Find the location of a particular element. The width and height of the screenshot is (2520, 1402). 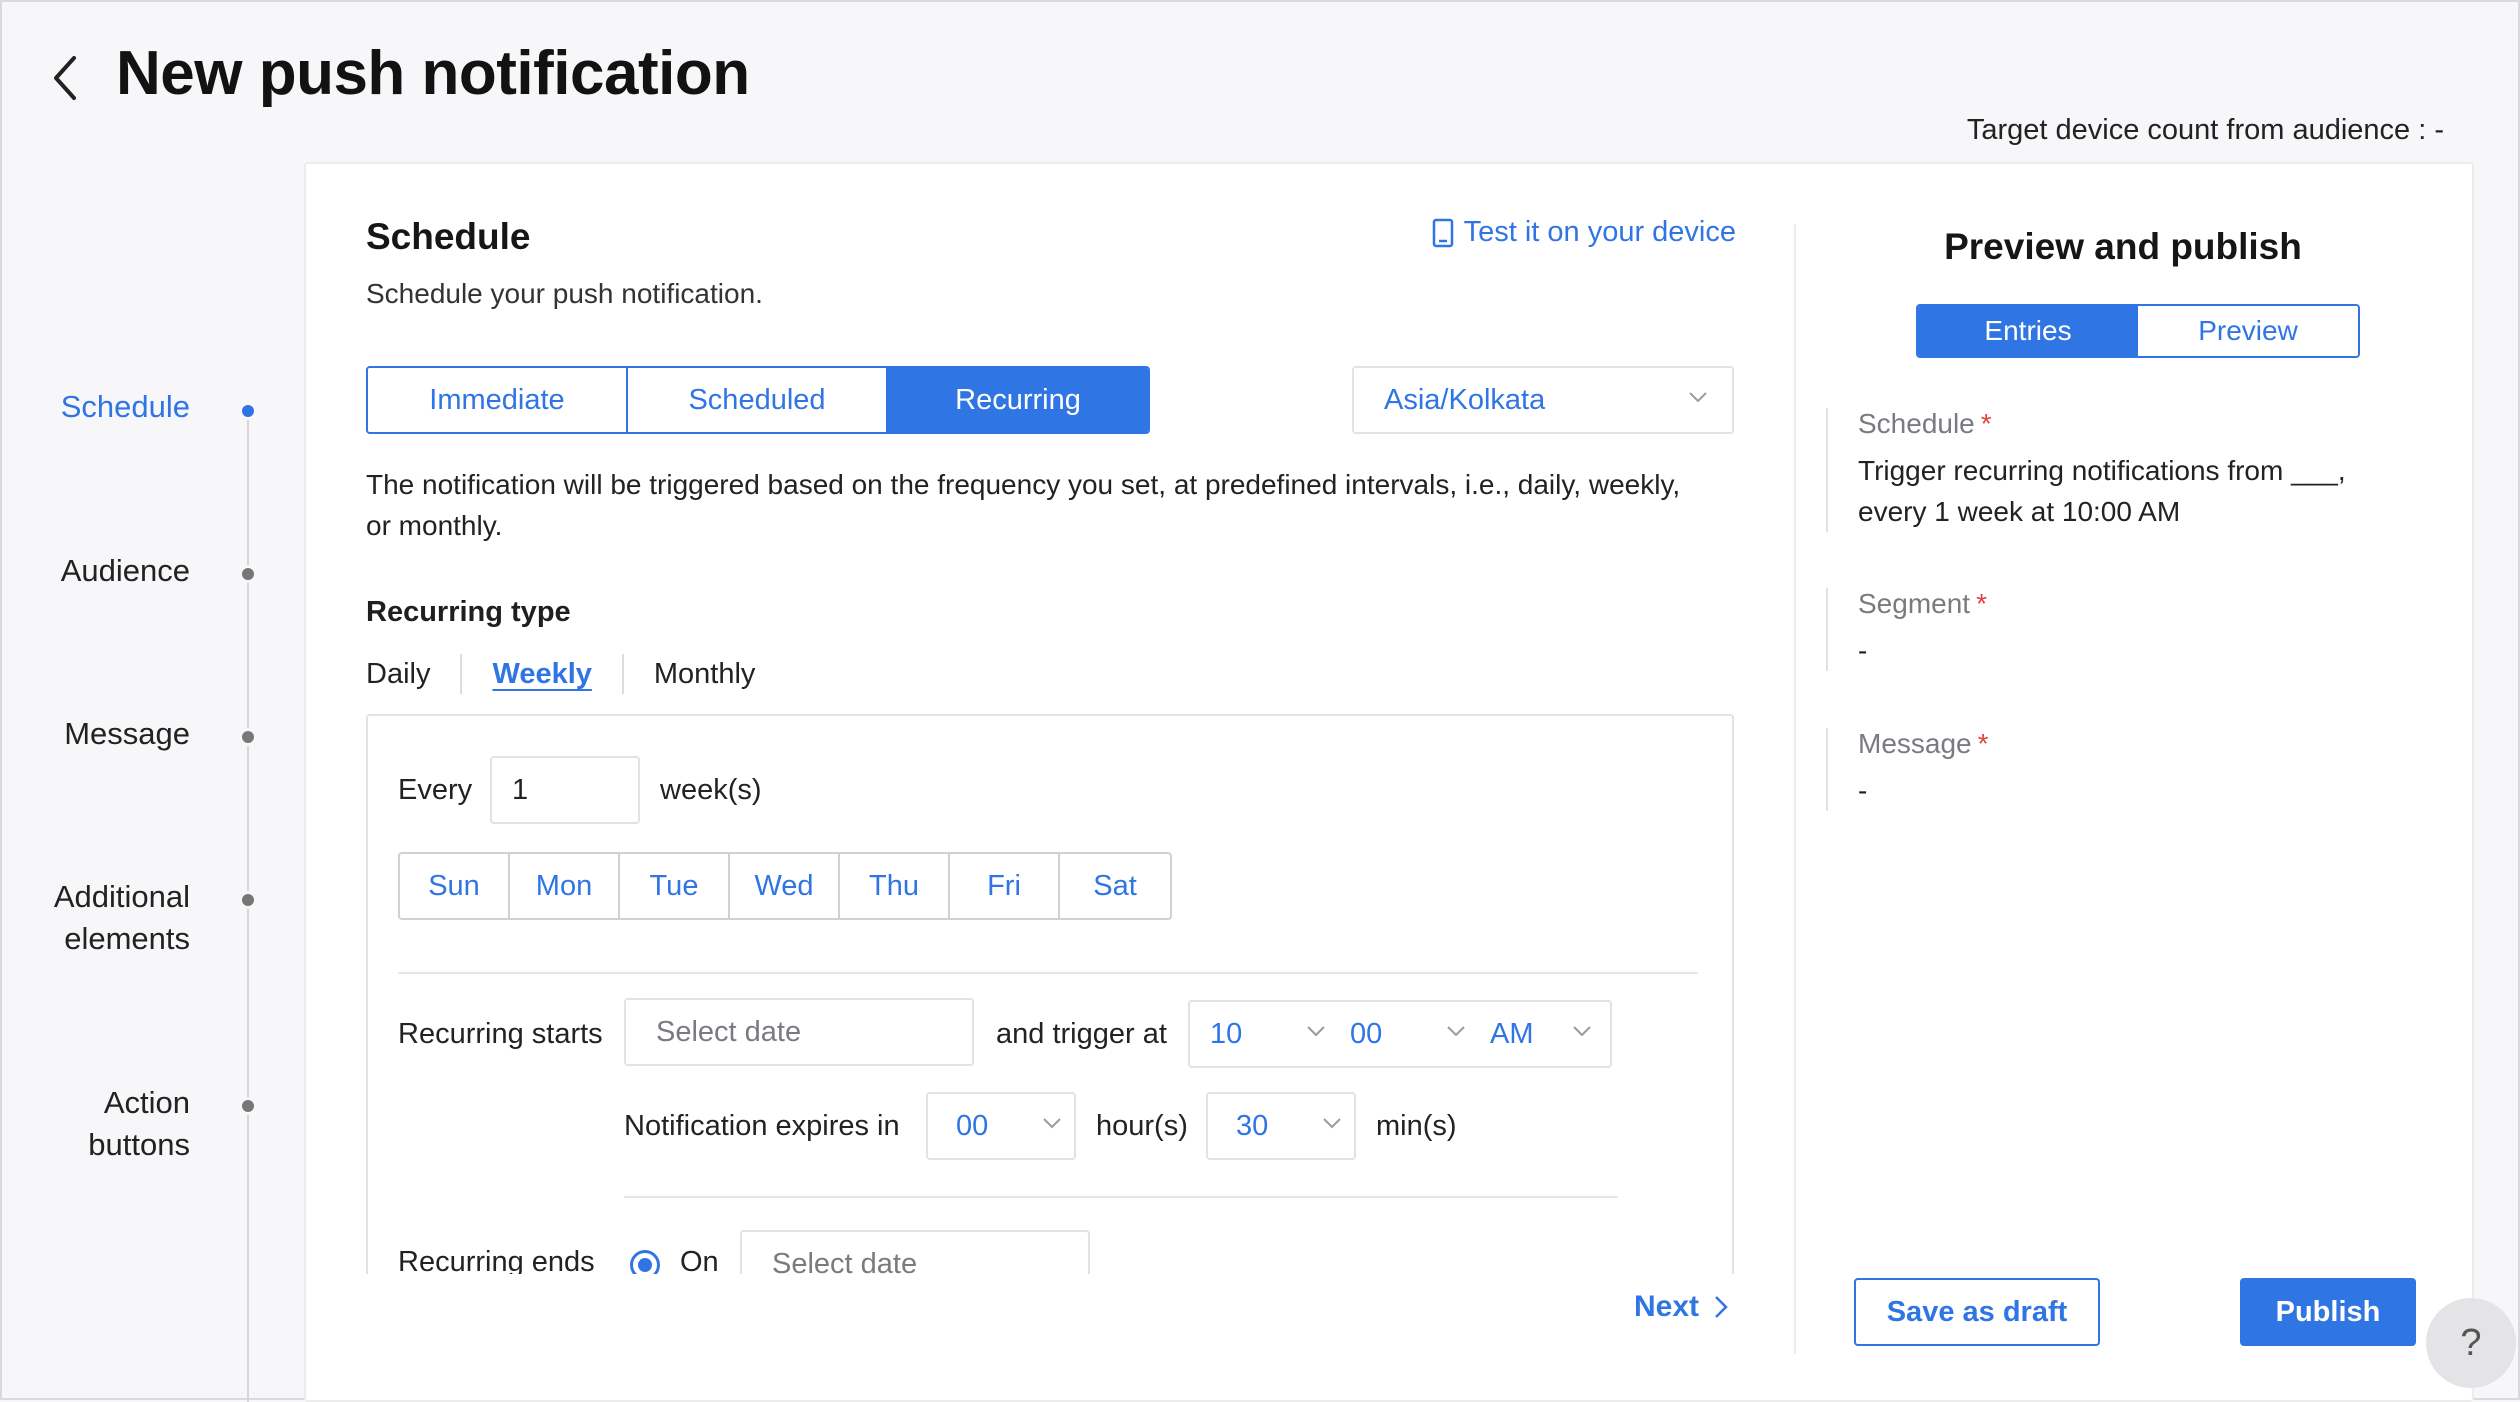

mode-scheduled-button: Scheduled is located at coordinates (758, 400).